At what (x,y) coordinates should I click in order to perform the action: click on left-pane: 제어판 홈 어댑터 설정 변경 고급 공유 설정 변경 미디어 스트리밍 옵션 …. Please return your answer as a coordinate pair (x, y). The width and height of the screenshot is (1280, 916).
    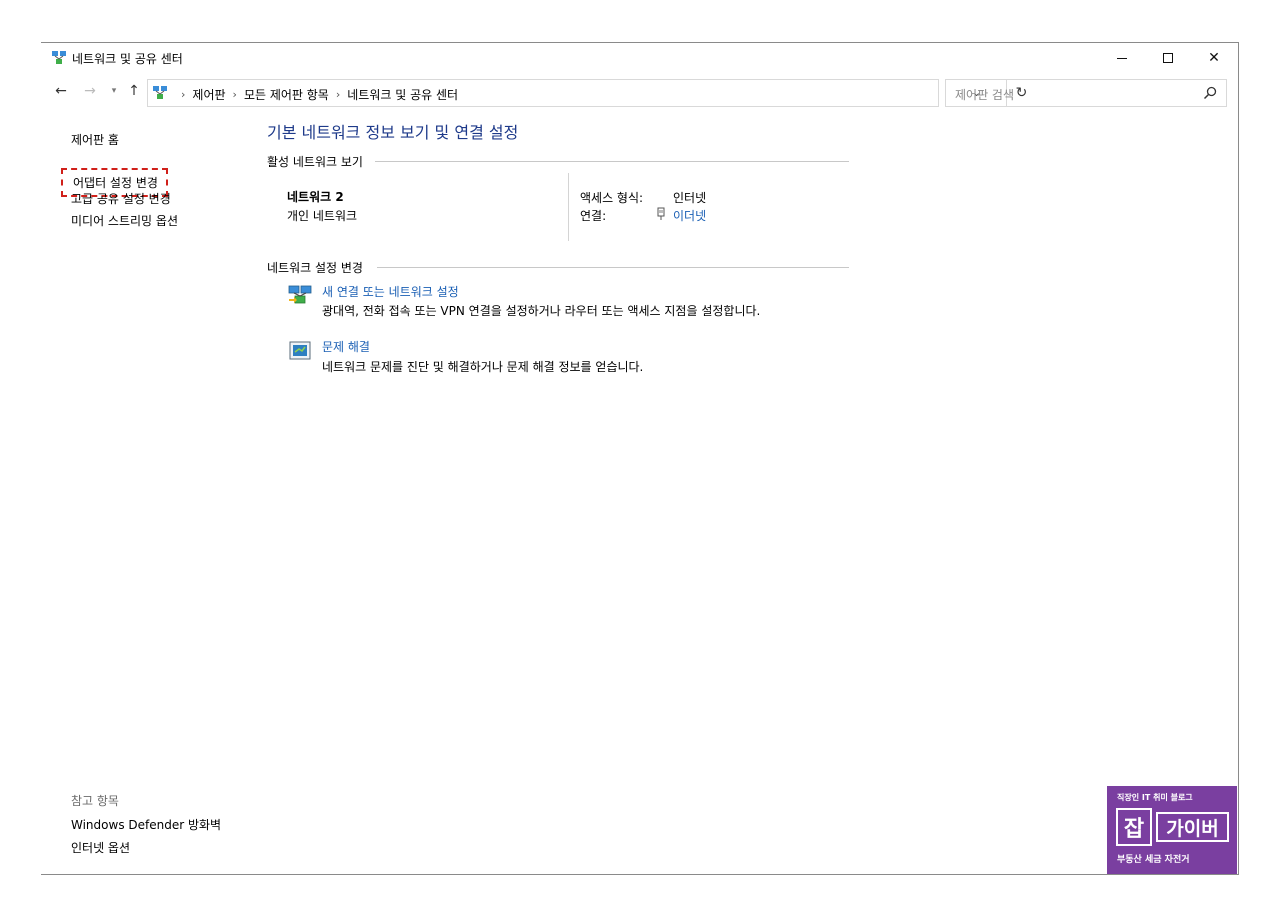
    Looking at the image, I should click on (146, 490).